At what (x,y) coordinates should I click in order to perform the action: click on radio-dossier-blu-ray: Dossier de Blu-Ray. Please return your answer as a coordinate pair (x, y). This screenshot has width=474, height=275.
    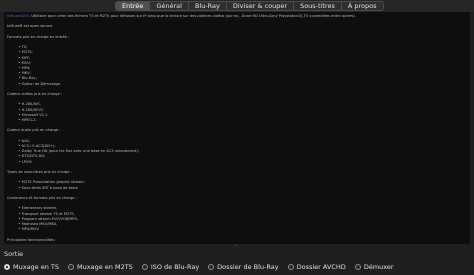
    Looking at the image, I should click on (243, 267).